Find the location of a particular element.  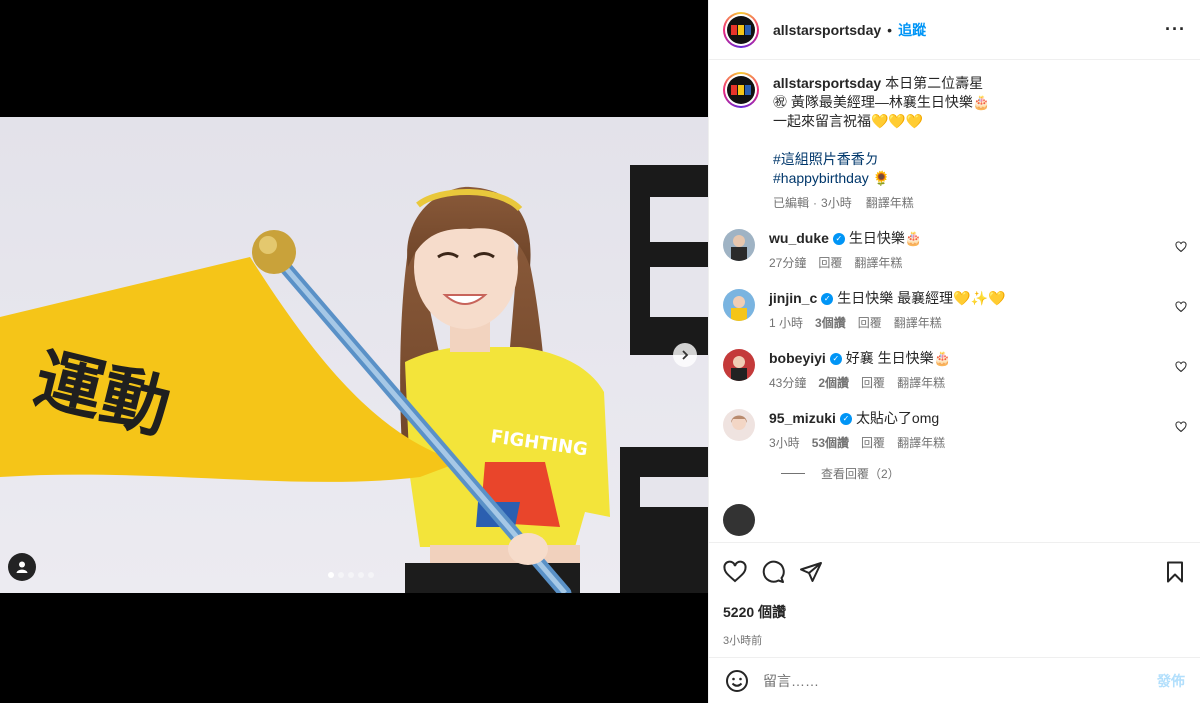

divider is located at coordinates (793, 473).